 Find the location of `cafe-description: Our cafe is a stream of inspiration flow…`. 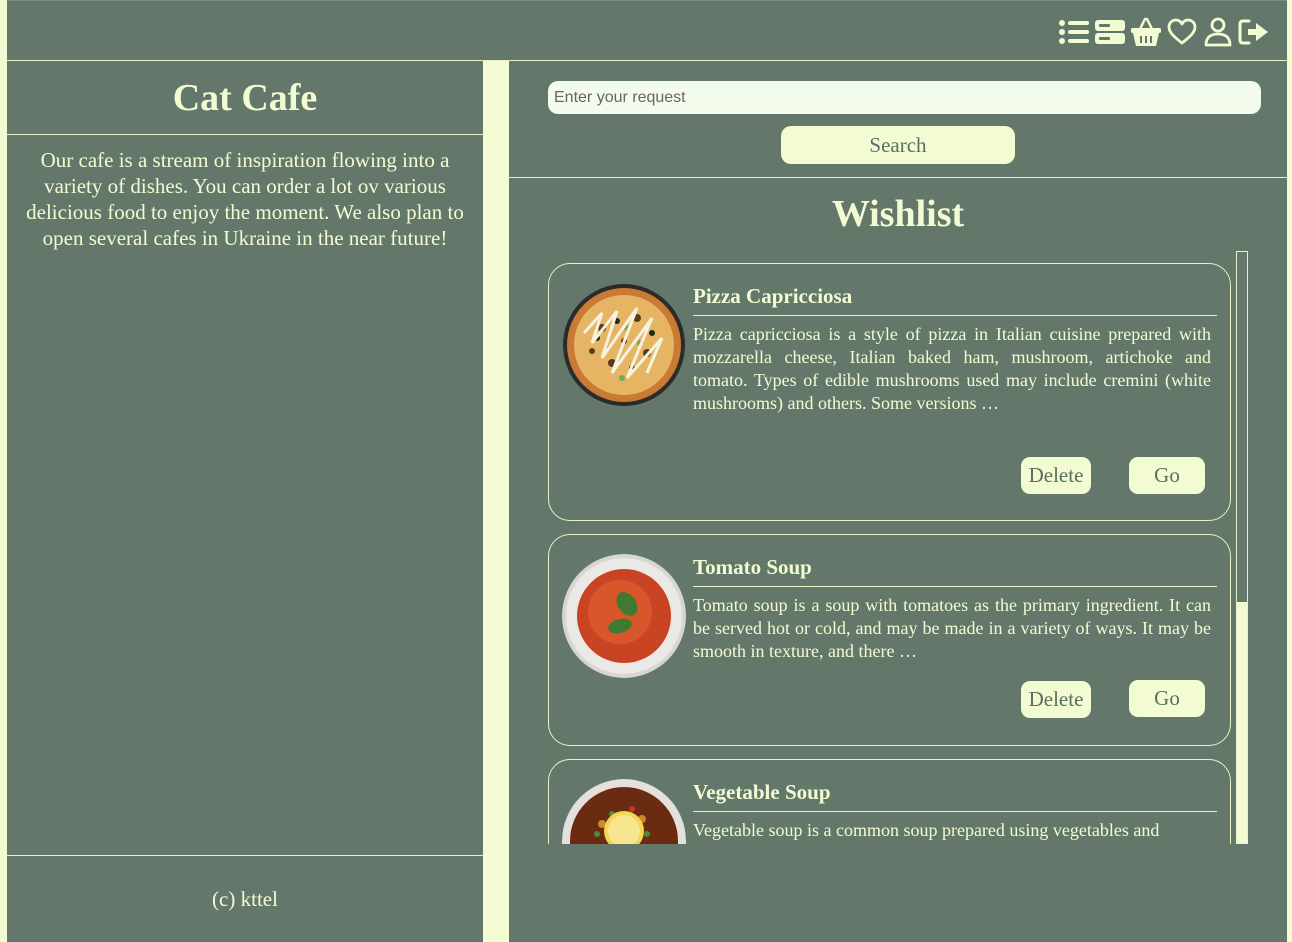

cafe-description: Our cafe is a stream of inspiration flow… is located at coordinates (245, 199).